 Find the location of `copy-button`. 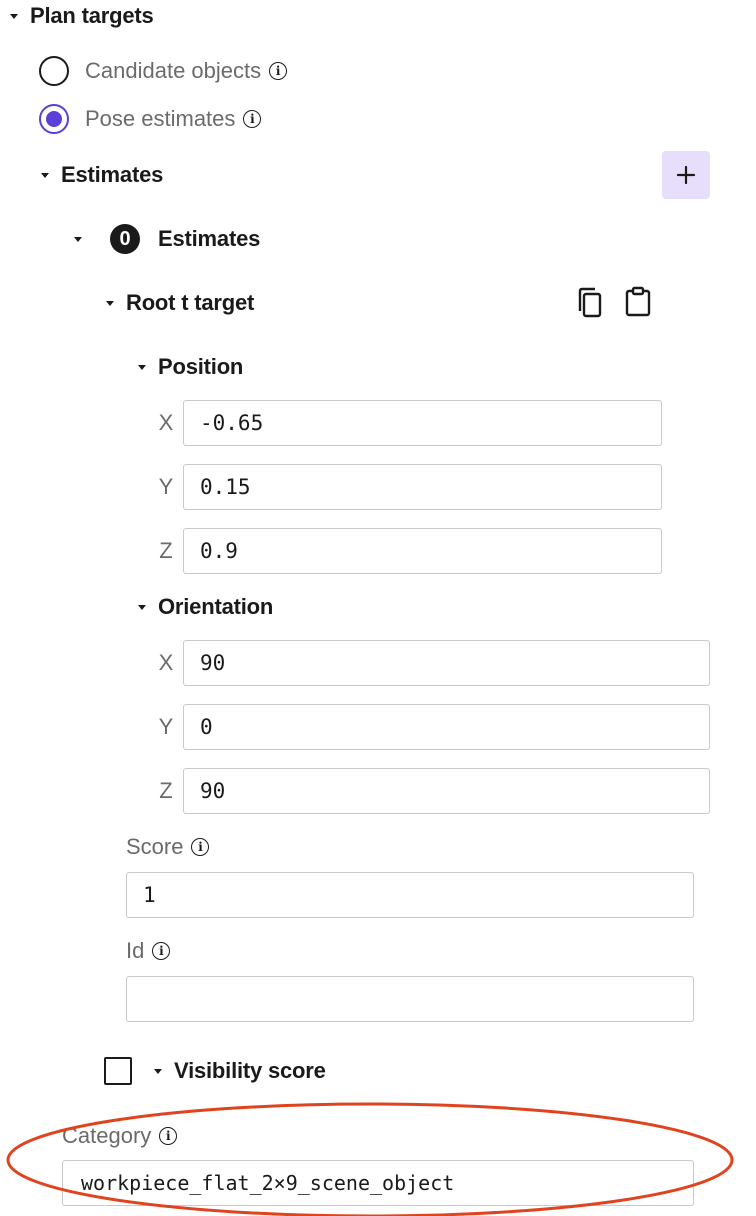

copy-button is located at coordinates (590, 303).